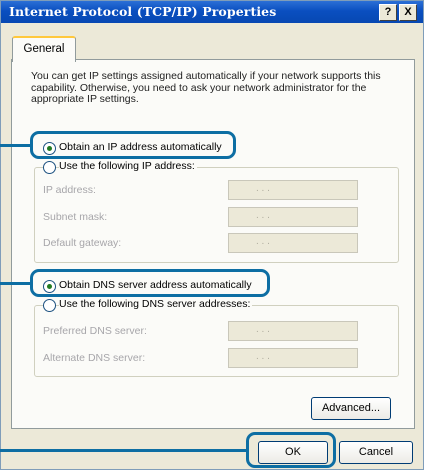  Describe the element at coordinates (49, 305) in the screenshot. I see `use-following-dns-radio` at that location.